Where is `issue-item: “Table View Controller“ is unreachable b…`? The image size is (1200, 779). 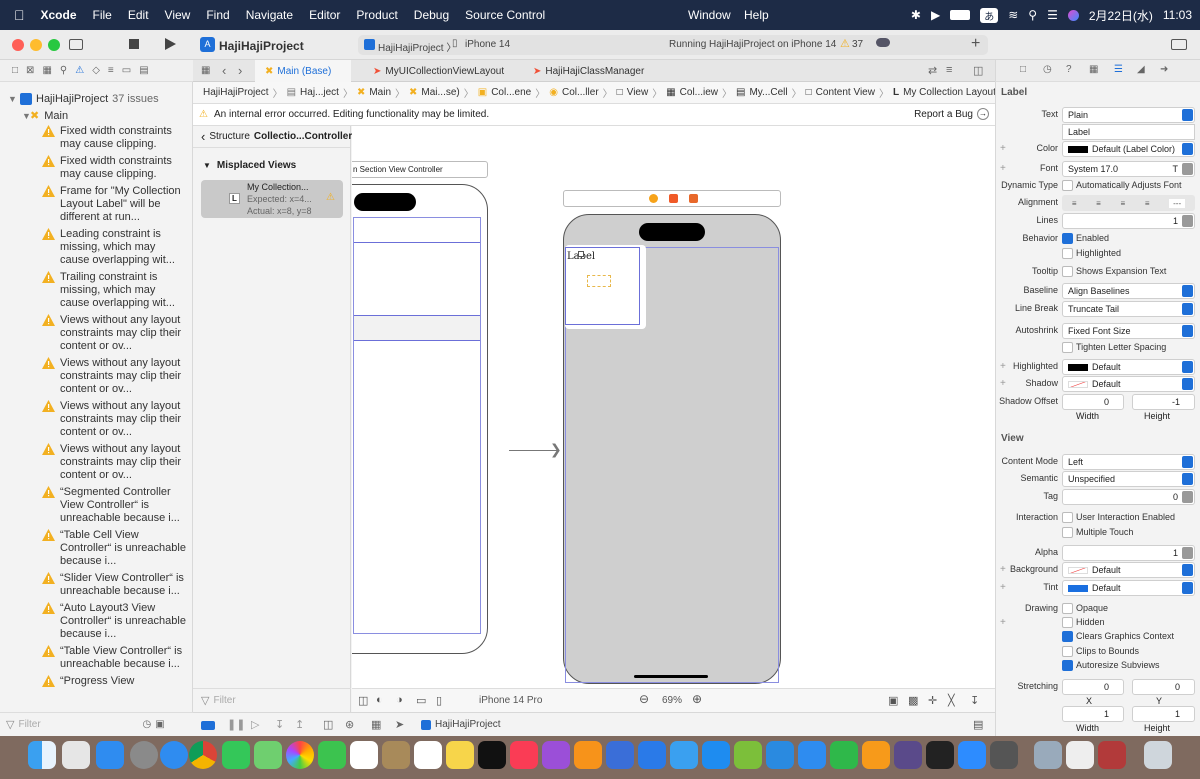
issue-item: “Table View Controller“ is unreachable b… is located at coordinates (96, 659).